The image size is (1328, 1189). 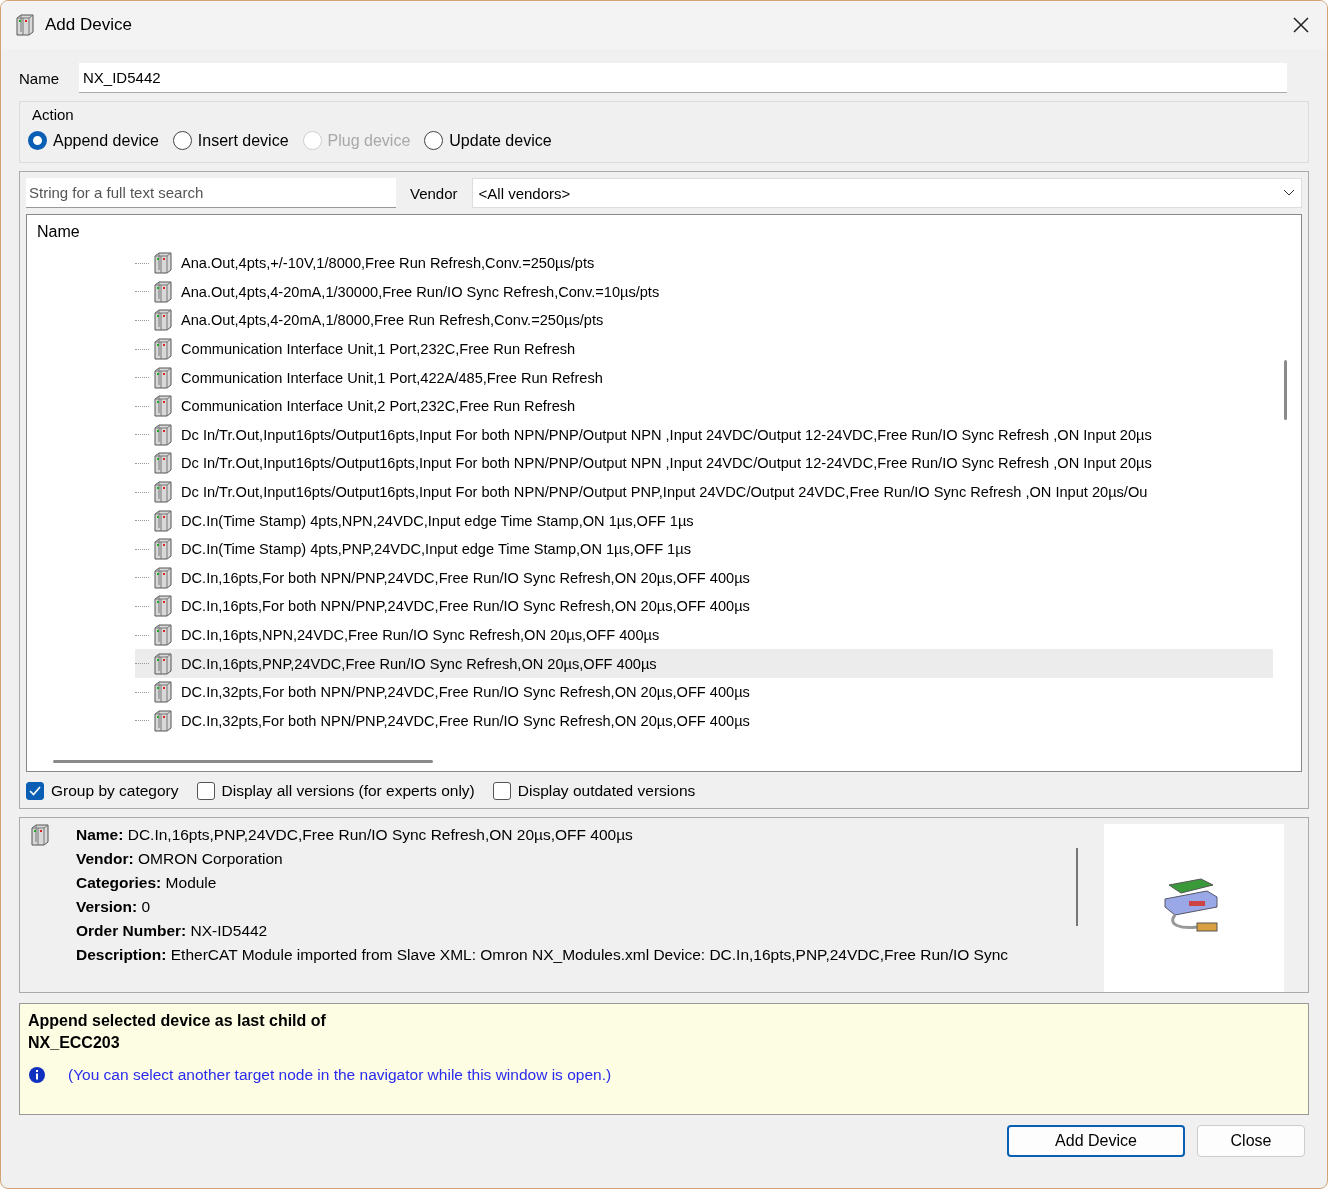 What do you see at coordinates (35, 791) in the screenshot?
I see `checkmark-icon` at bounding box center [35, 791].